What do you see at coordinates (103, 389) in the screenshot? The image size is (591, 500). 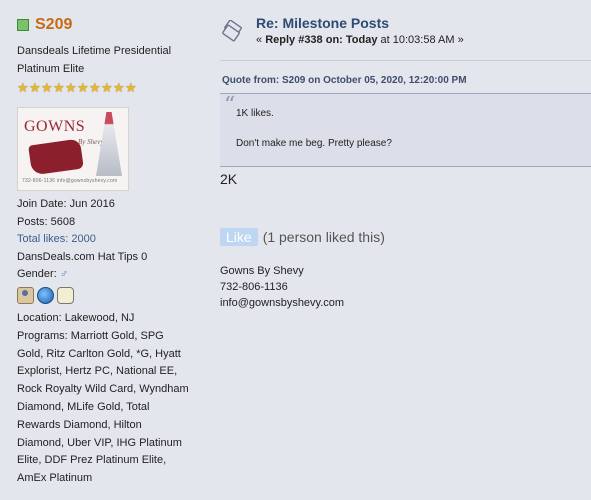 I see `location-line: Rock Royalty Wild Card, Wyndham` at bounding box center [103, 389].